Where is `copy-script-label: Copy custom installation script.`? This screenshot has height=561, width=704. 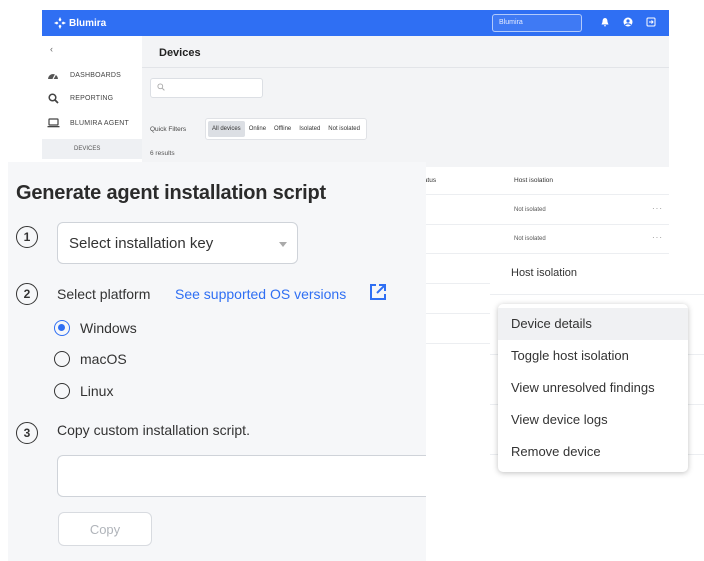 copy-script-label: Copy custom installation script. is located at coordinates (153, 430).